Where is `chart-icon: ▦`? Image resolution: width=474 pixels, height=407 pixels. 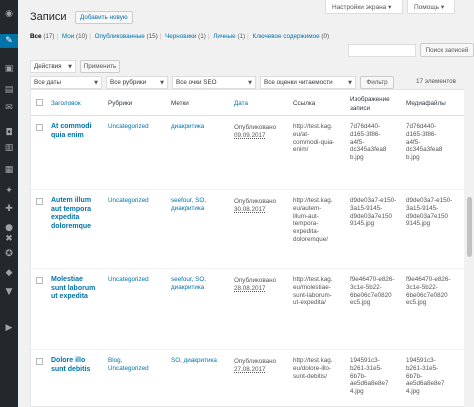
chart-icon: ▦ is located at coordinates (9, 170).